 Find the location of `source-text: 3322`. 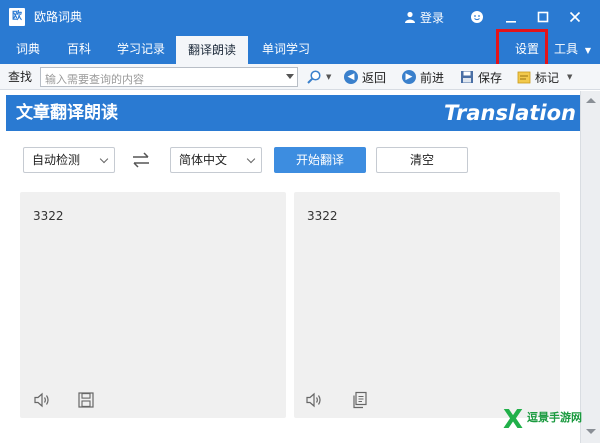

source-text: 3322 is located at coordinates (48, 216).